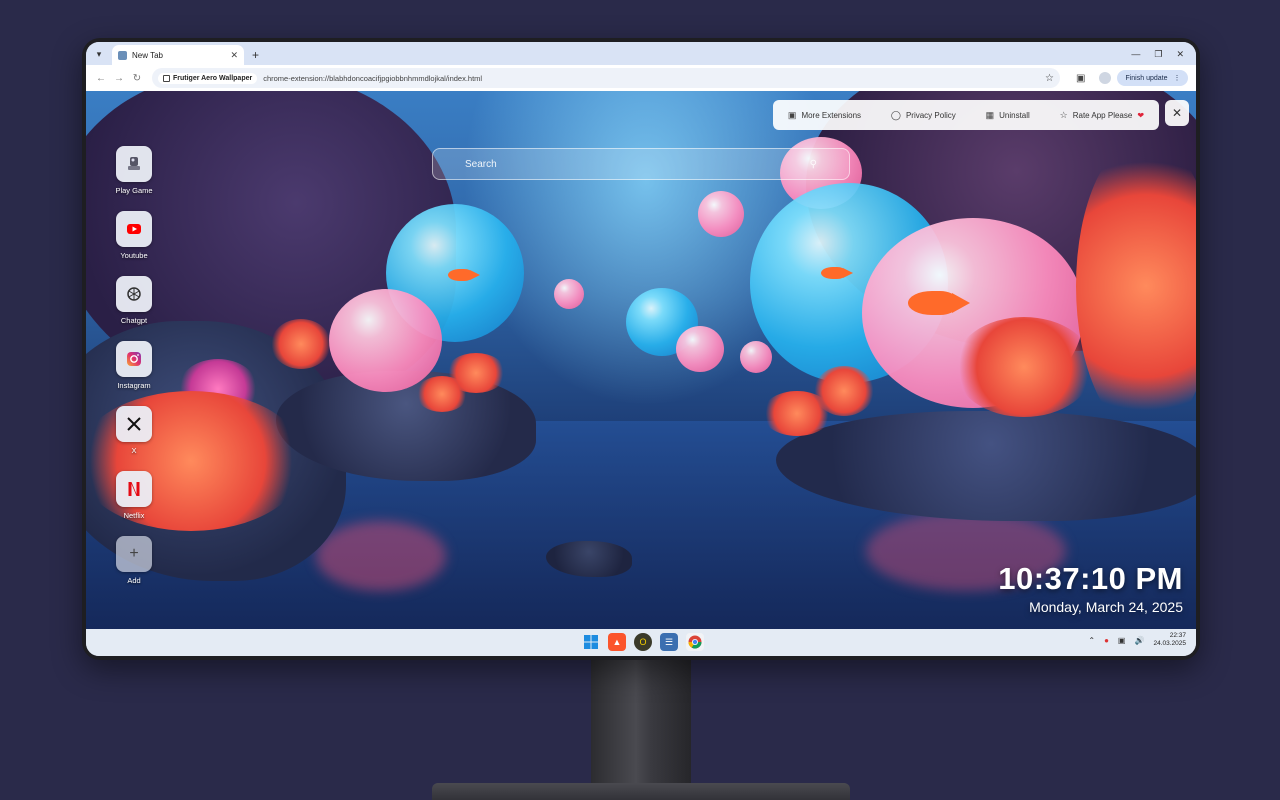 The width and height of the screenshot is (1280, 800). I want to click on os-taskbar: ▲ O ☰ ⌃ ● ▣ 🔊 22:37 24.03.2025, so click(641, 642).